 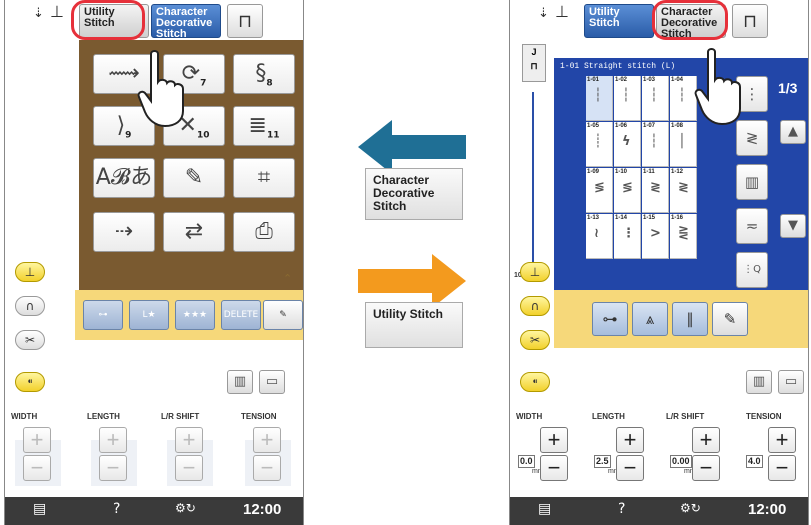 I want to click on stitch-preview-icon: │, so click(x=682, y=141).